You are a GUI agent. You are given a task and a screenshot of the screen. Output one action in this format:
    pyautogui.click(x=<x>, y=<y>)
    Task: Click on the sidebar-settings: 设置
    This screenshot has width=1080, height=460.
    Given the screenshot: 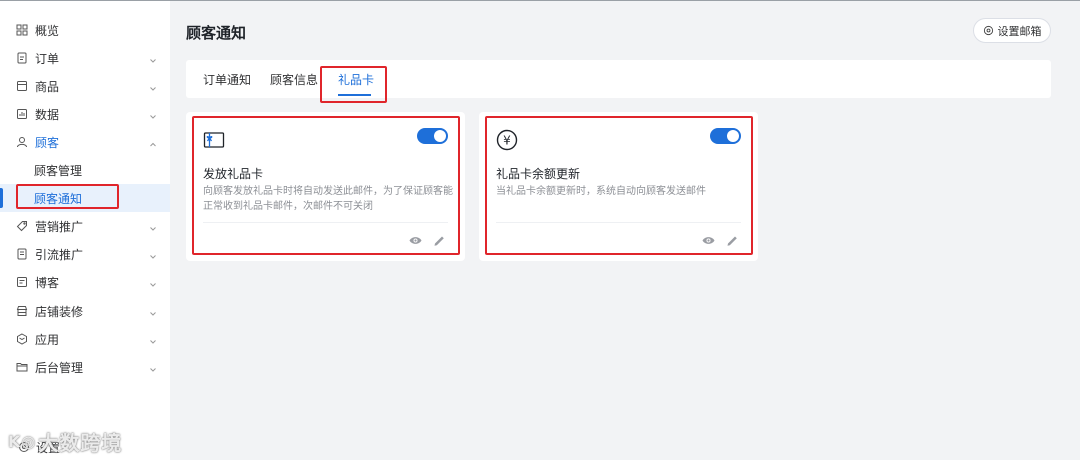 What is the action you would take?
    pyautogui.click(x=85, y=446)
    